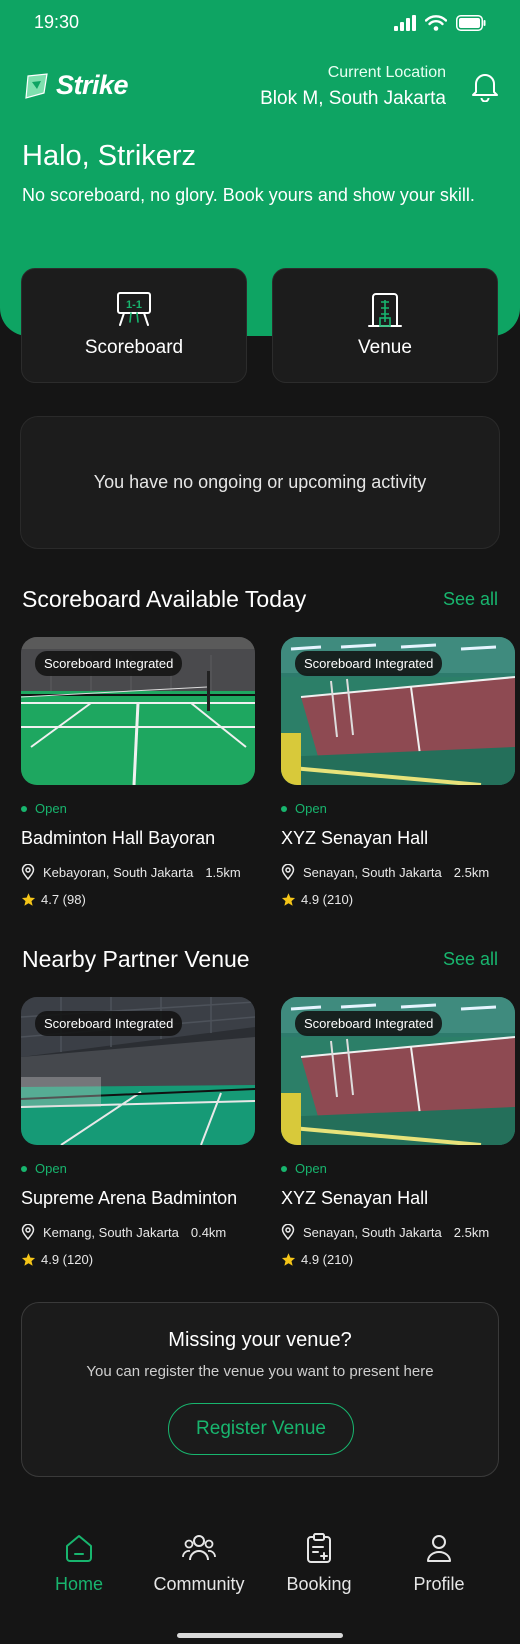  I want to click on greeting-title: Halo, Strikerz, so click(109, 156).